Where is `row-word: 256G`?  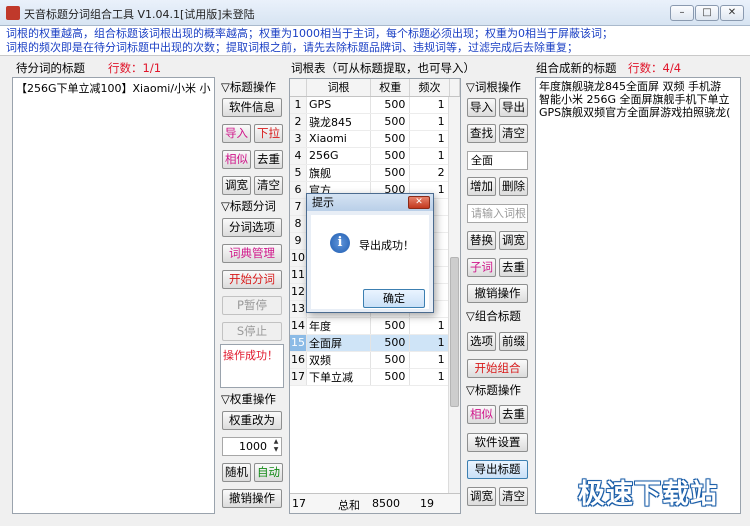
row-word: 256G is located at coordinates (339, 156).